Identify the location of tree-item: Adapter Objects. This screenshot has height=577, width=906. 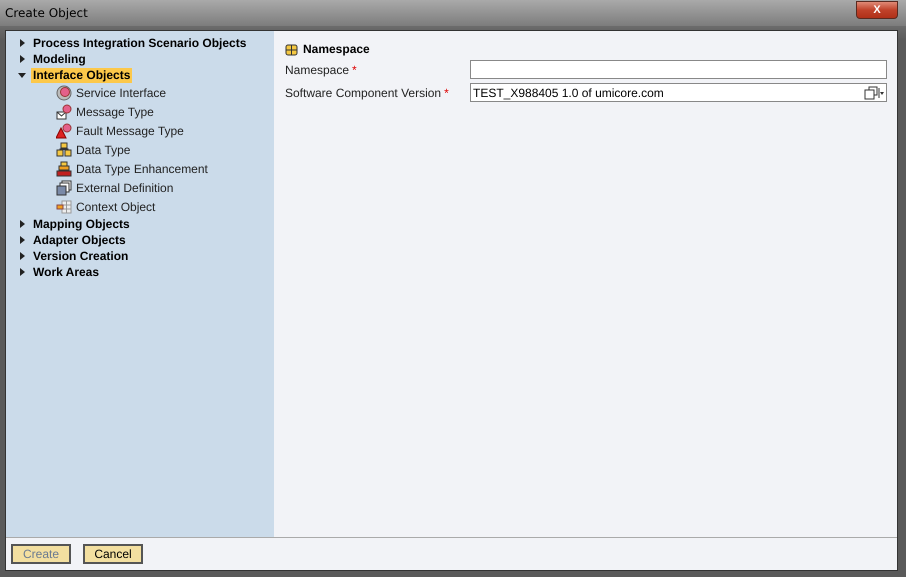
(79, 240).